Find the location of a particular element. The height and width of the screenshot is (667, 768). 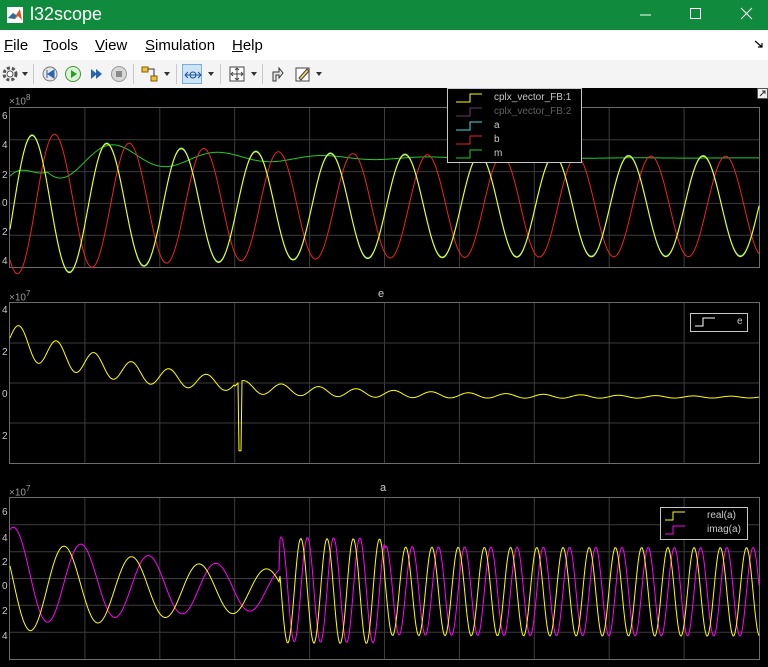

y-exponent-label: ×108 is located at coordinates (20, 100).